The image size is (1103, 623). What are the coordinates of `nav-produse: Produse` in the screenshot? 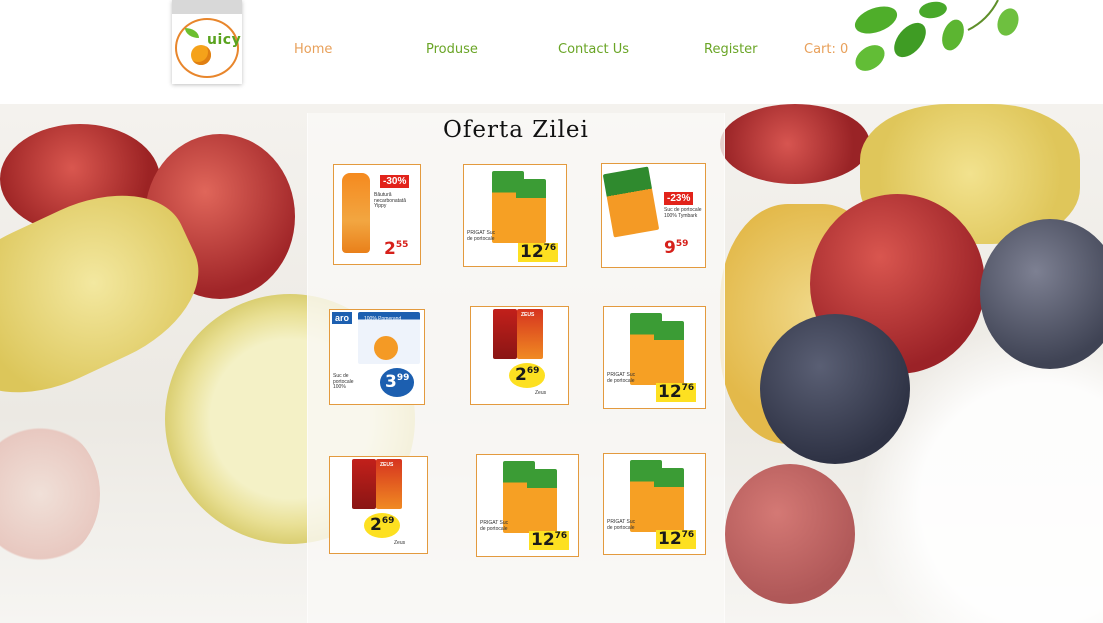 It's located at (452, 49).